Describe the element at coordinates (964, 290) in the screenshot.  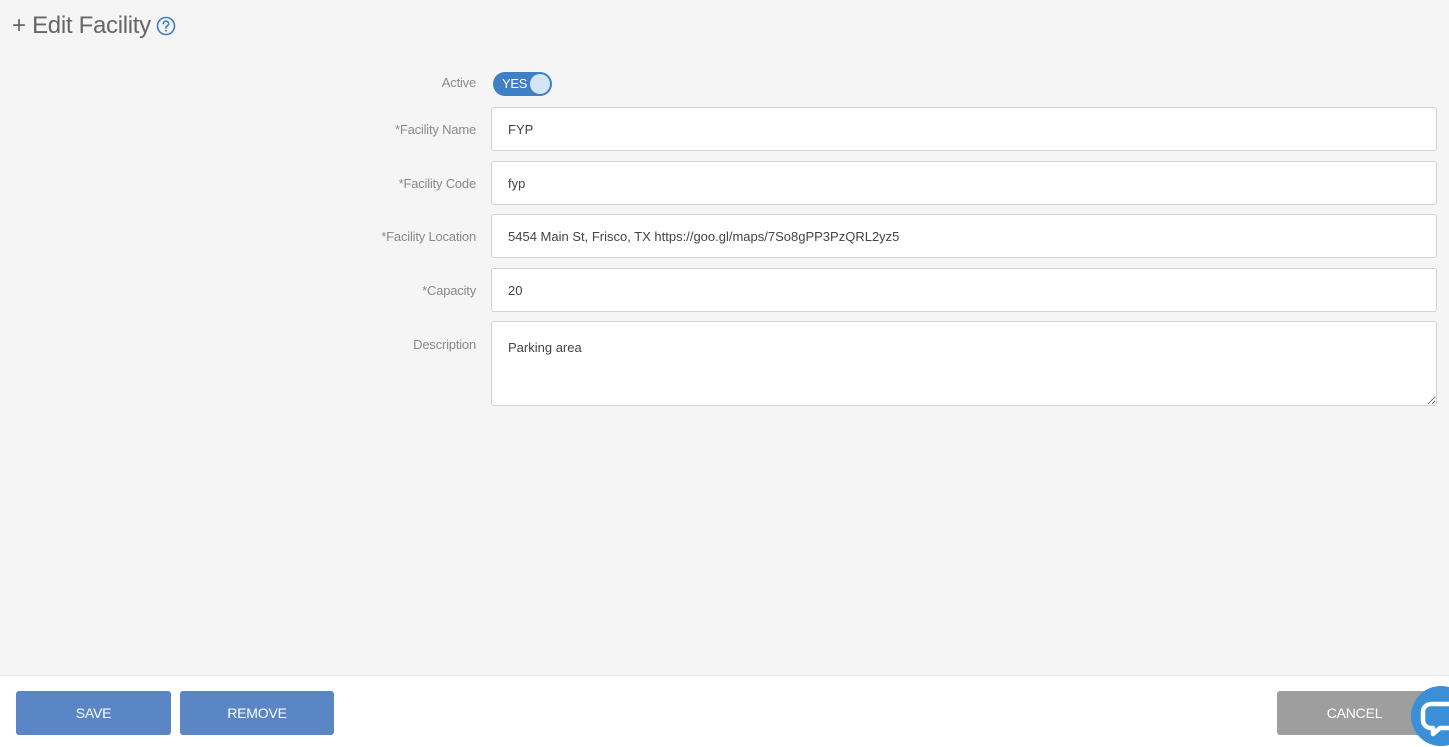
I see `capacity-input` at that location.